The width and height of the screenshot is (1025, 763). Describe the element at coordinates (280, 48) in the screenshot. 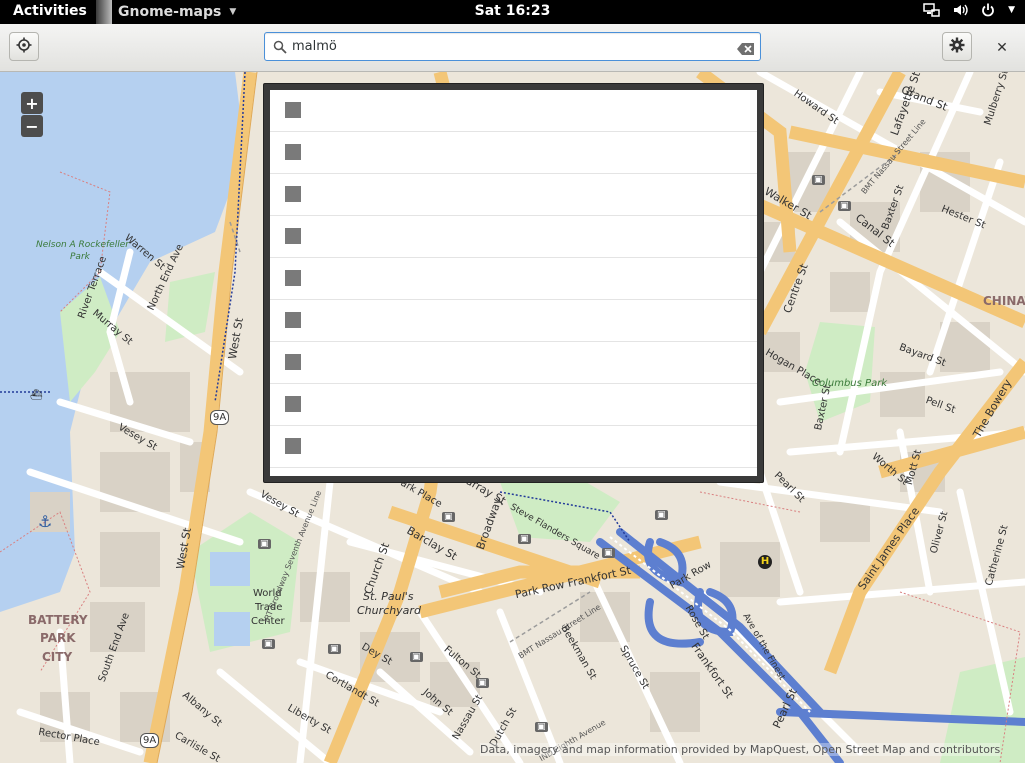

I see `search-icon` at that location.